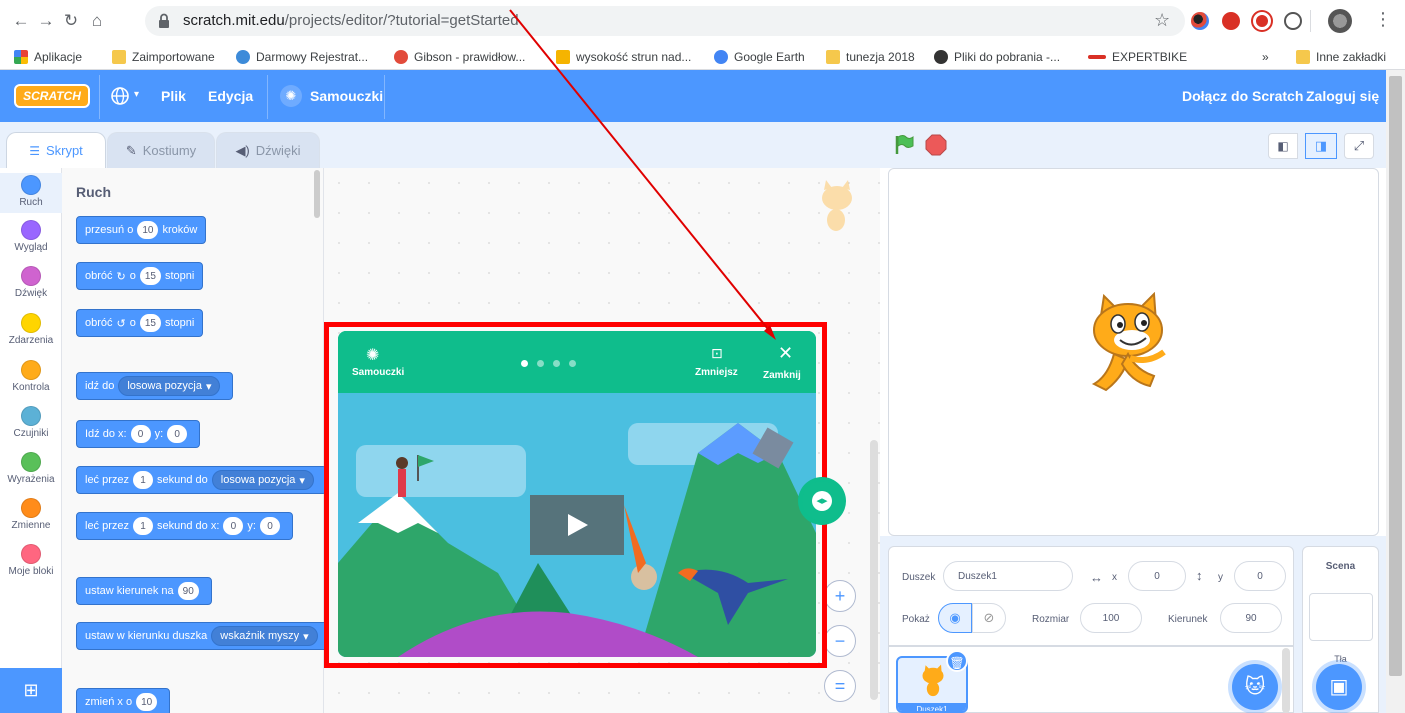 This screenshot has width=1405, height=713. What do you see at coordinates (1008, 576) in the screenshot?
I see `sprite-name-input: Duszek1` at bounding box center [1008, 576].